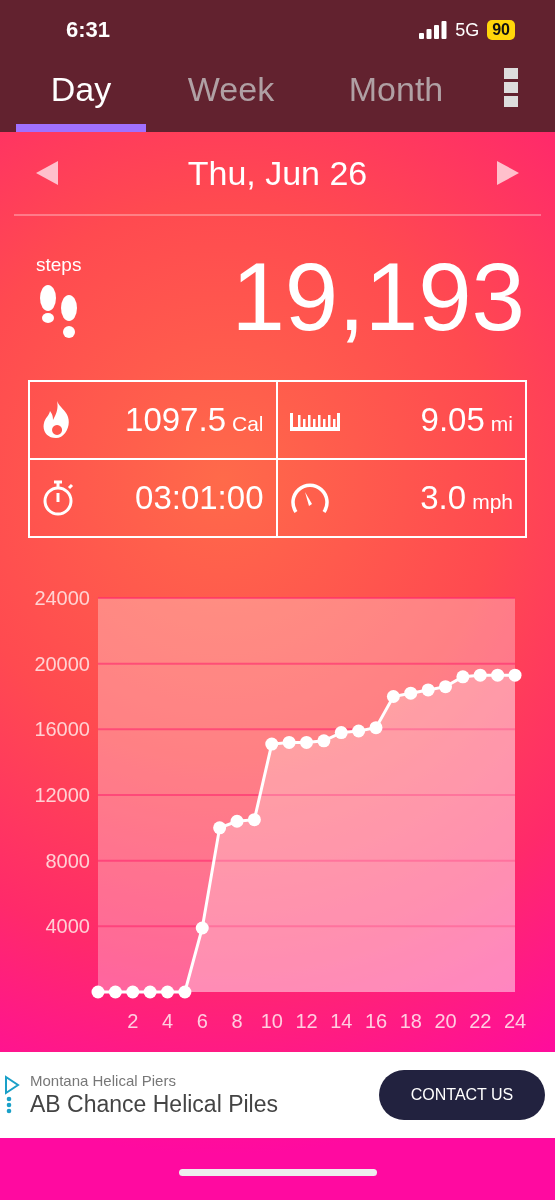  I want to click on x-axis-label: 16, so click(376, 1021).